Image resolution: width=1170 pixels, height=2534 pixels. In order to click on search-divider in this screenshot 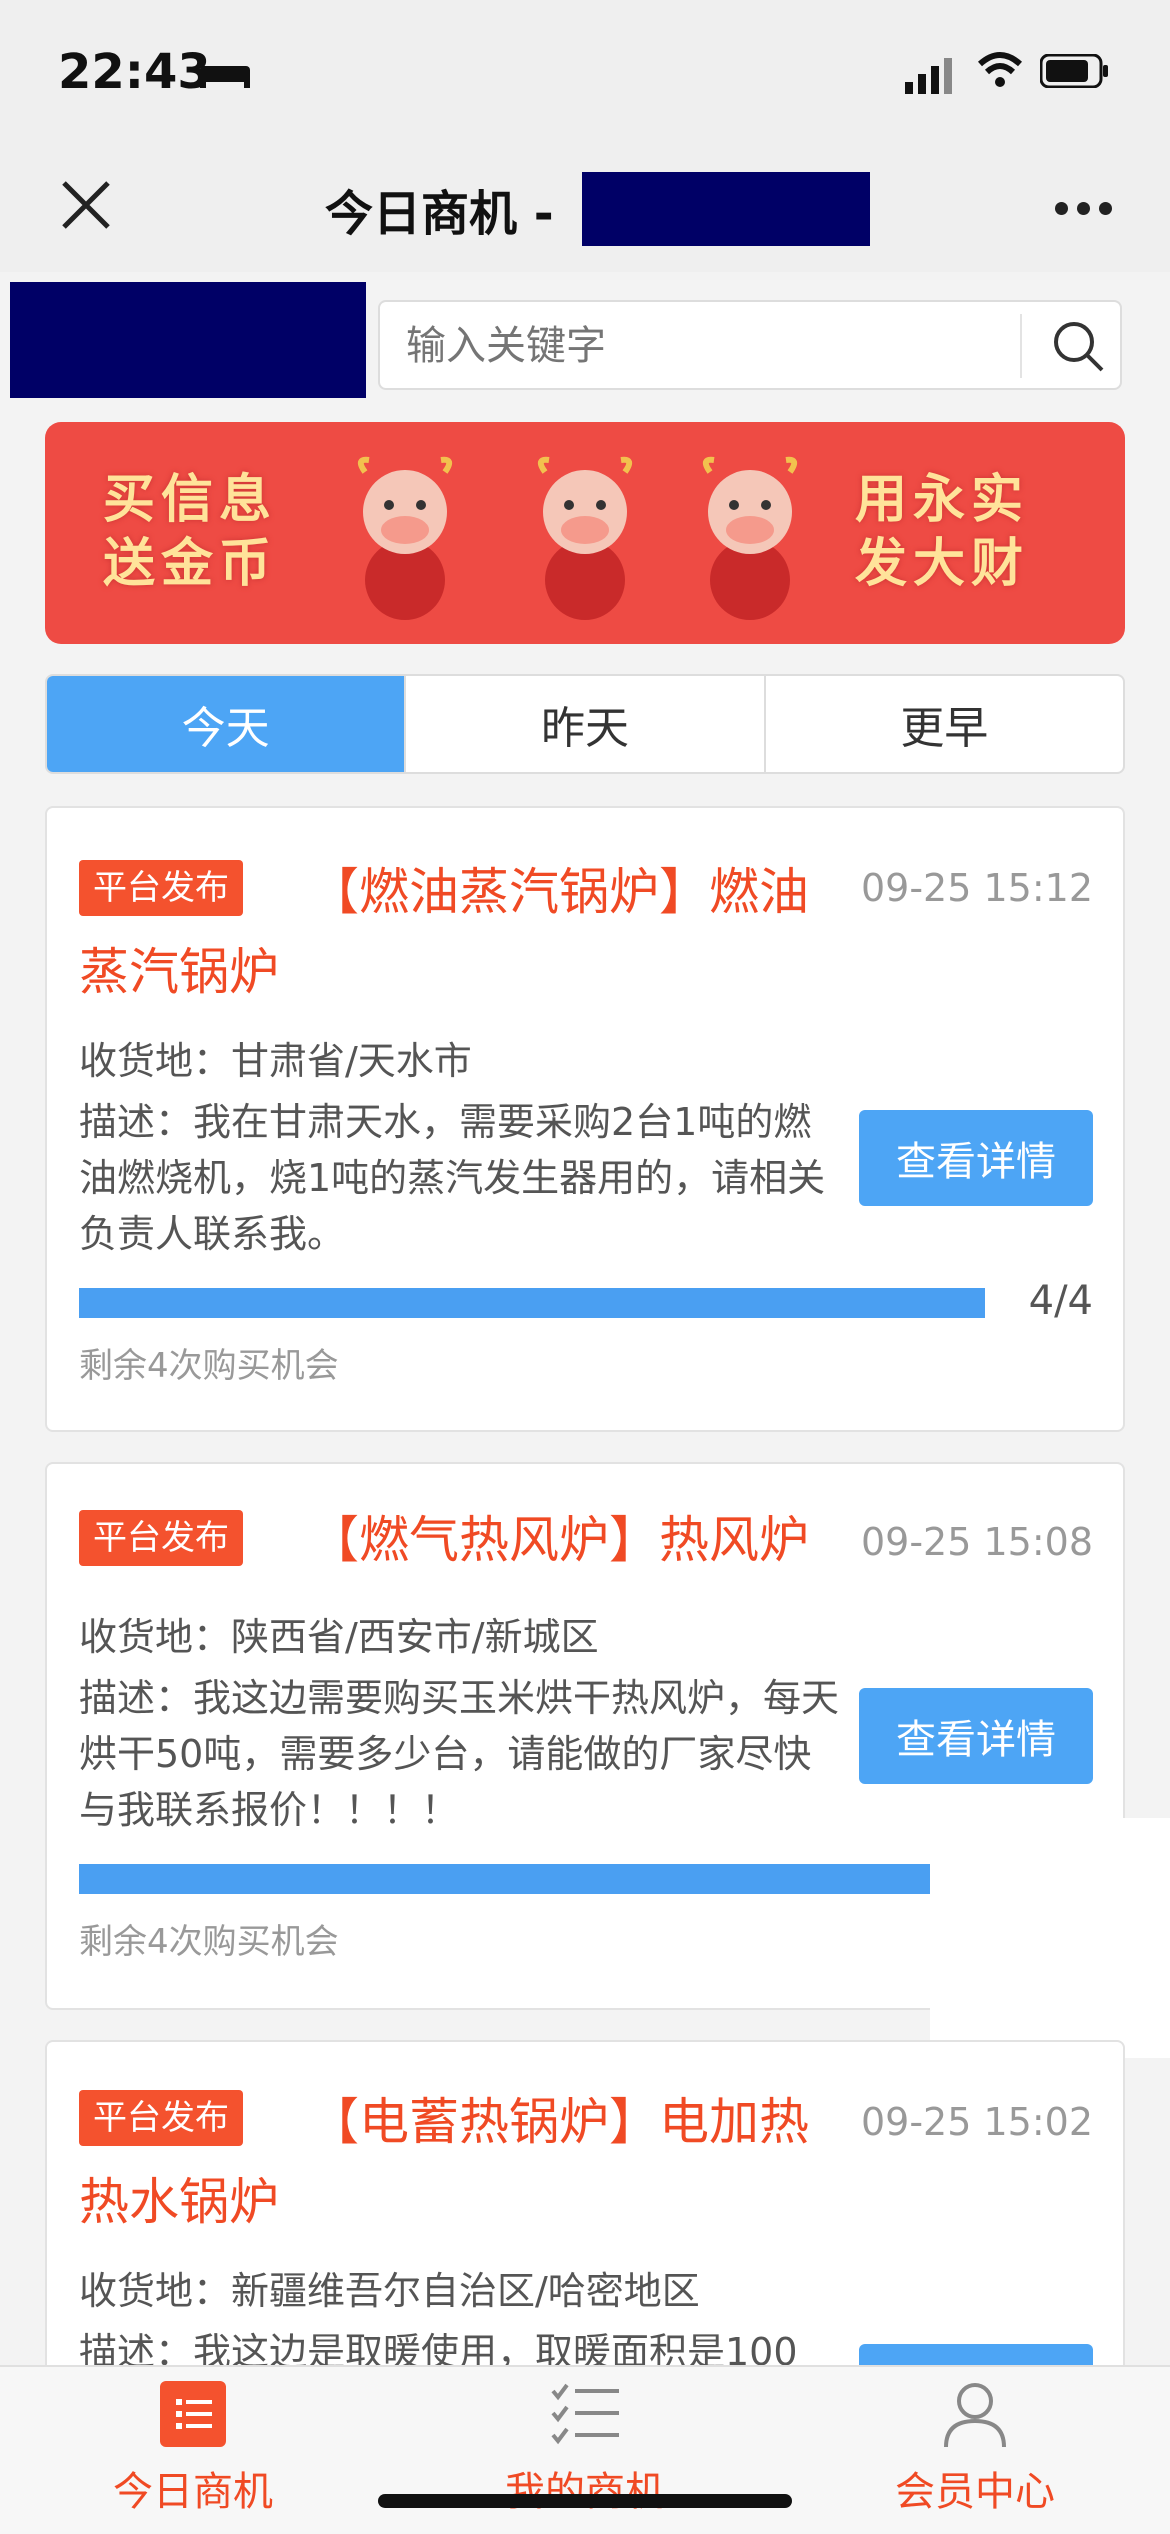, I will do `click(1021, 346)`.